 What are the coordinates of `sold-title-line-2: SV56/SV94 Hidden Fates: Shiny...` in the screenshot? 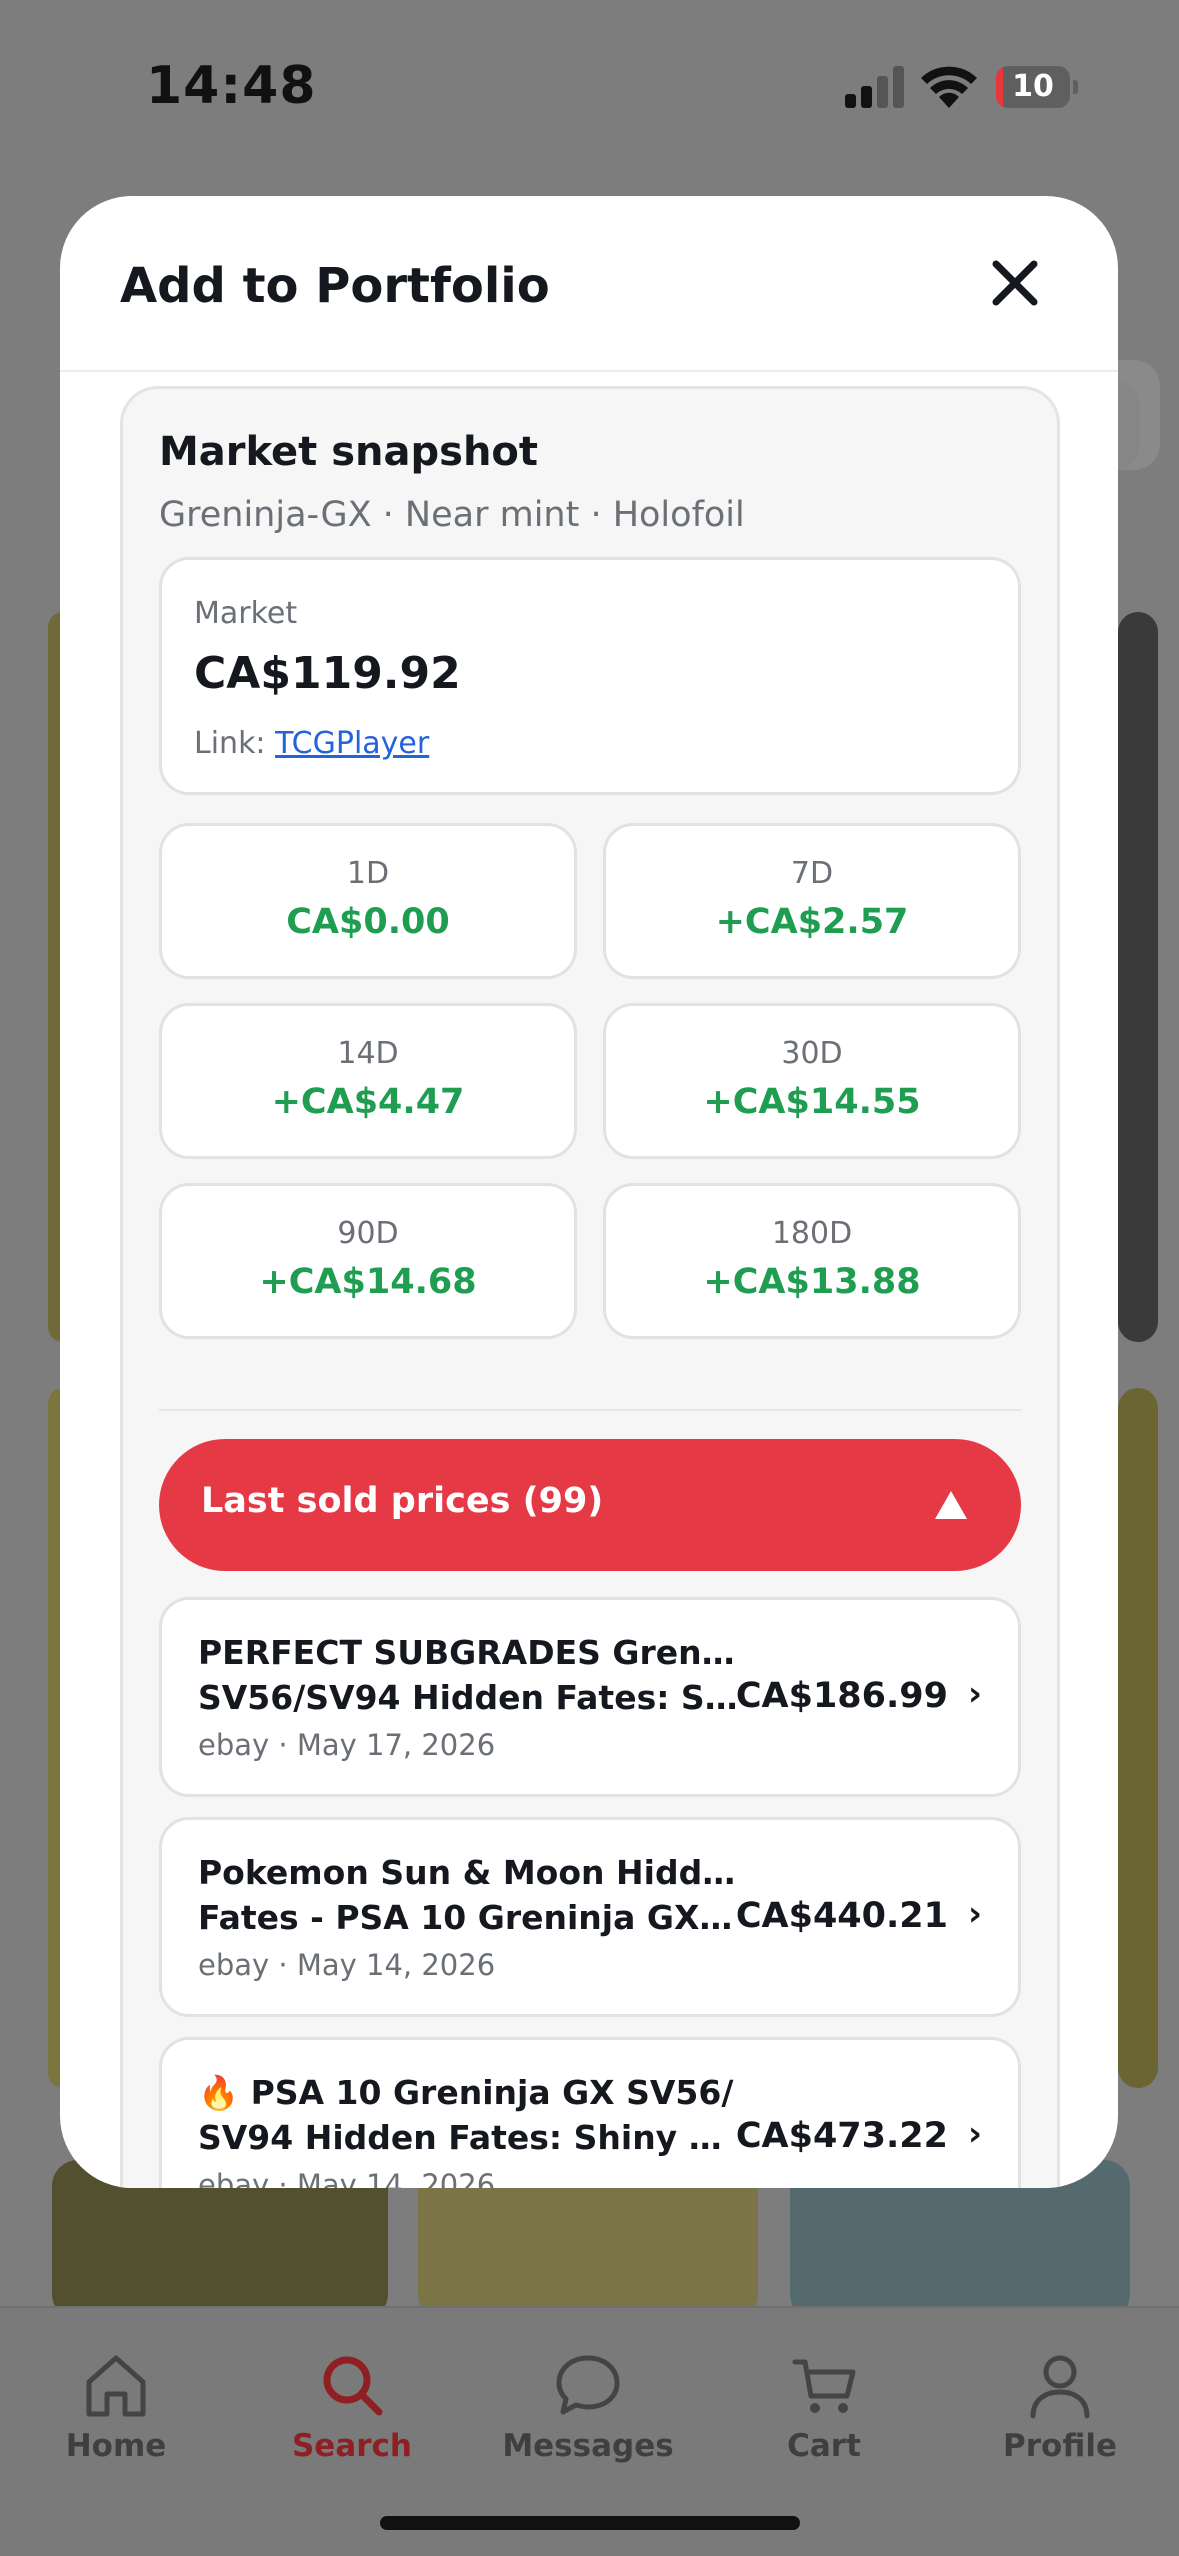 It's located at (468, 1697).